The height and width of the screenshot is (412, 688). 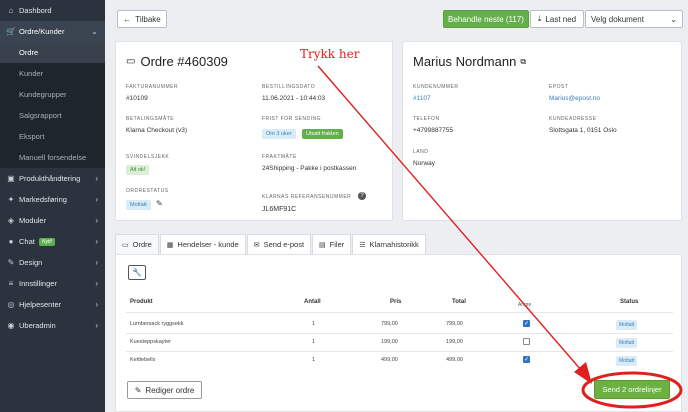 I want to click on customer-number-link: #1107, so click(x=422, y=98).